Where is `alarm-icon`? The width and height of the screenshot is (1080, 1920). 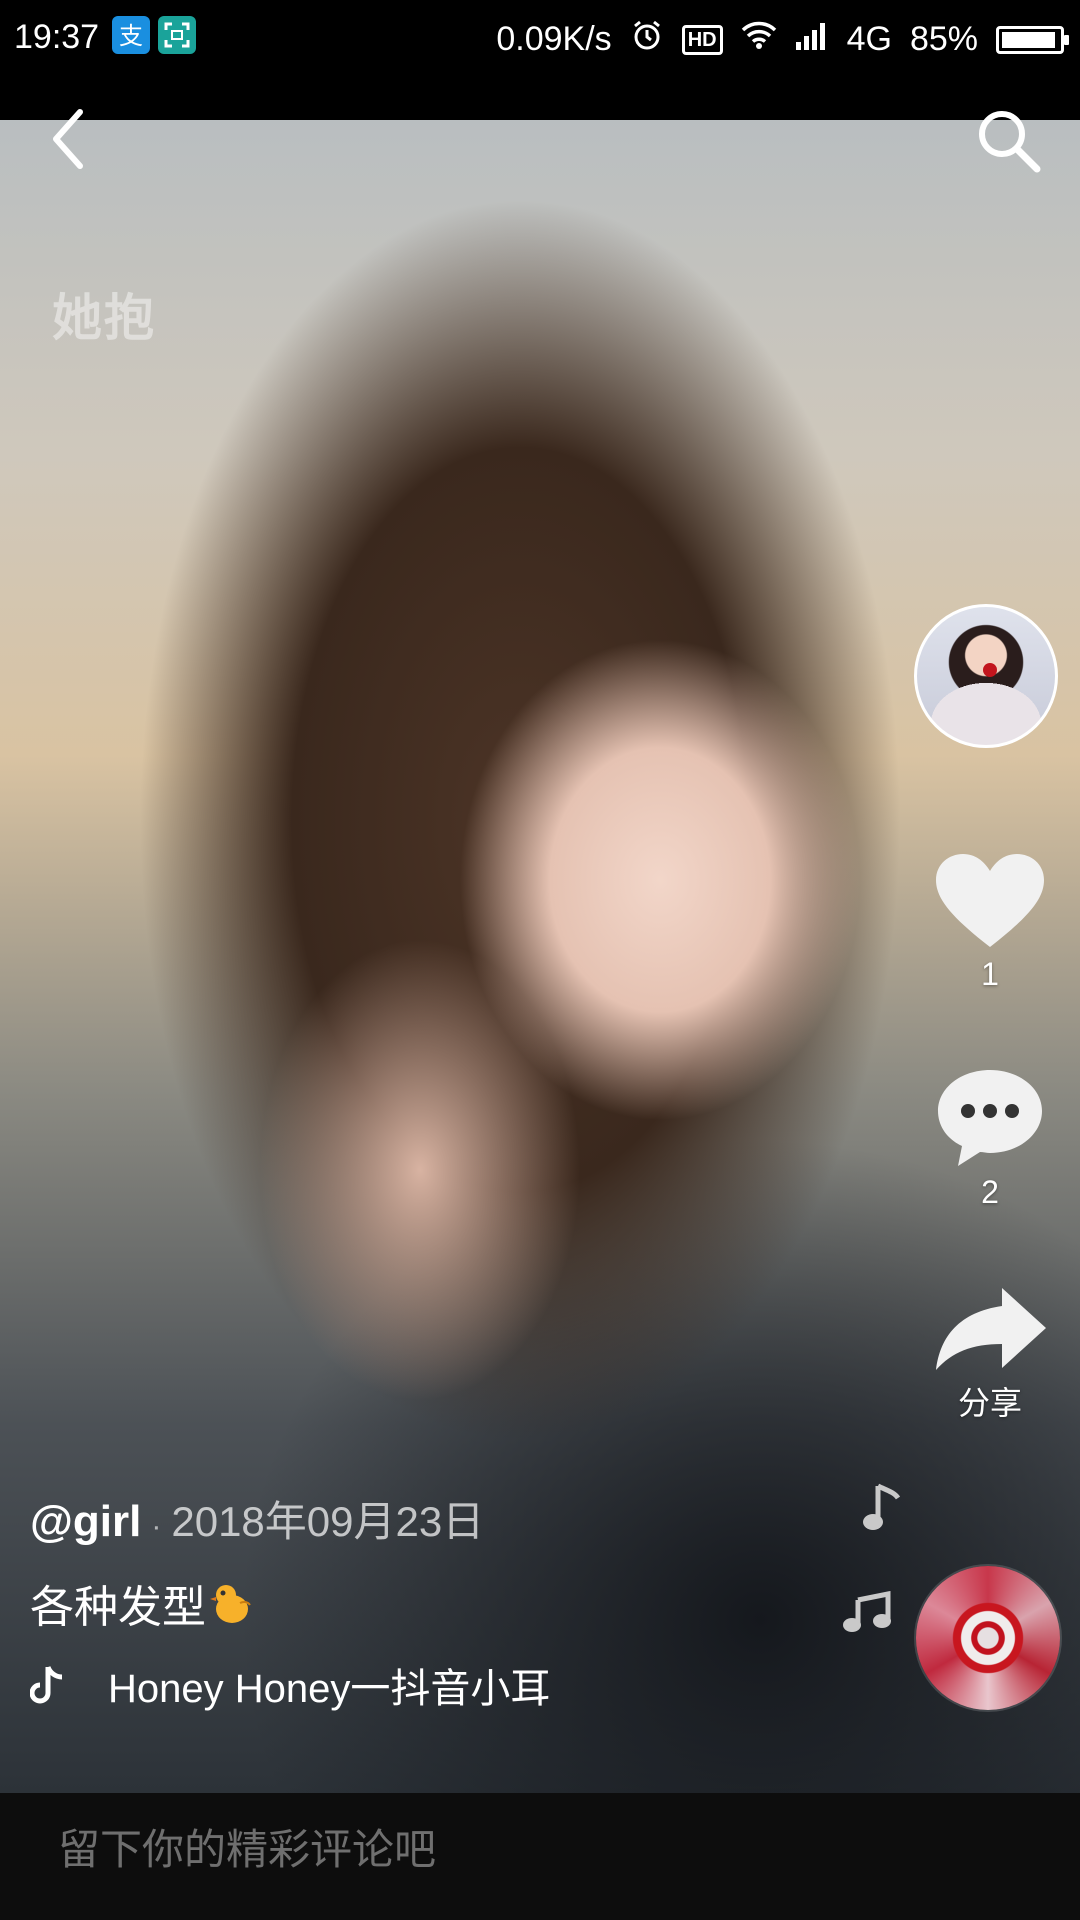 alarm-icon is located at coordinates (647, 39).